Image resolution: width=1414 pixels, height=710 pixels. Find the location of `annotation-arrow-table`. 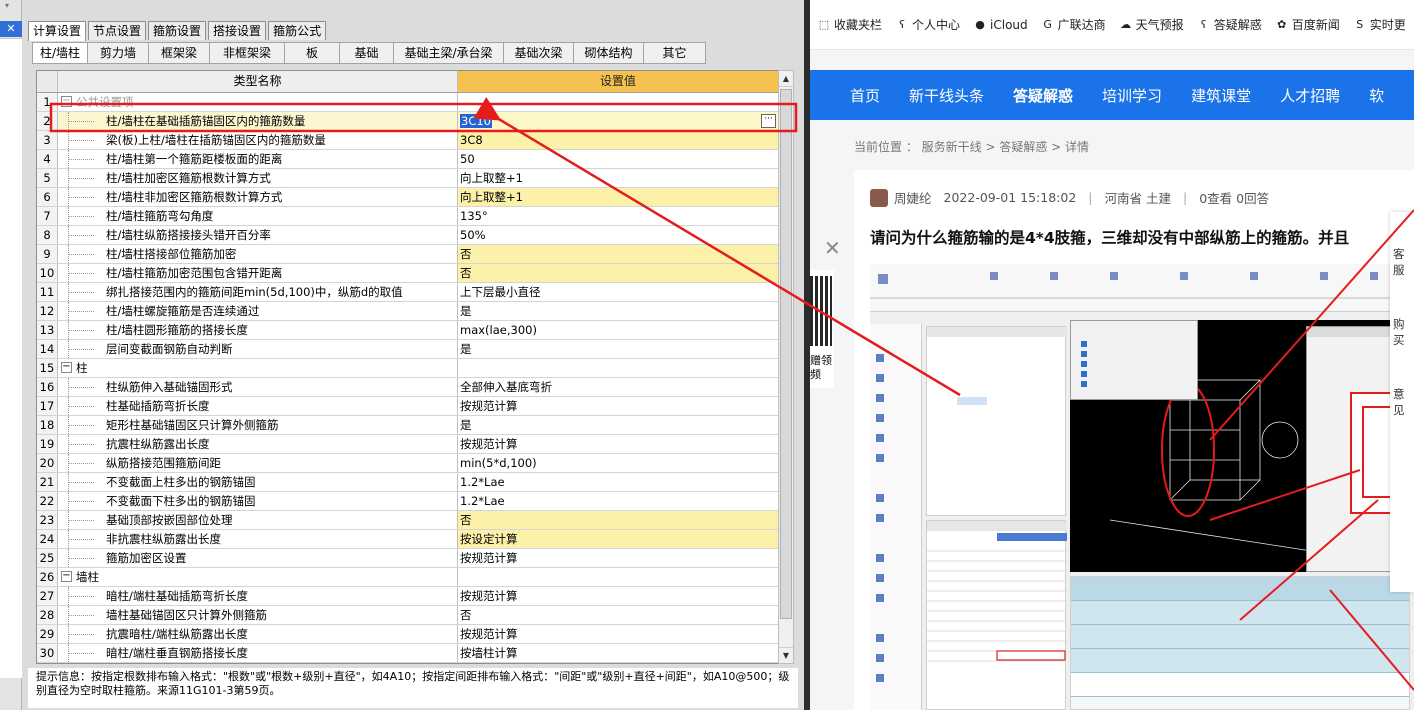

annotation-arrow-table is located at coordinates (1309, 560).